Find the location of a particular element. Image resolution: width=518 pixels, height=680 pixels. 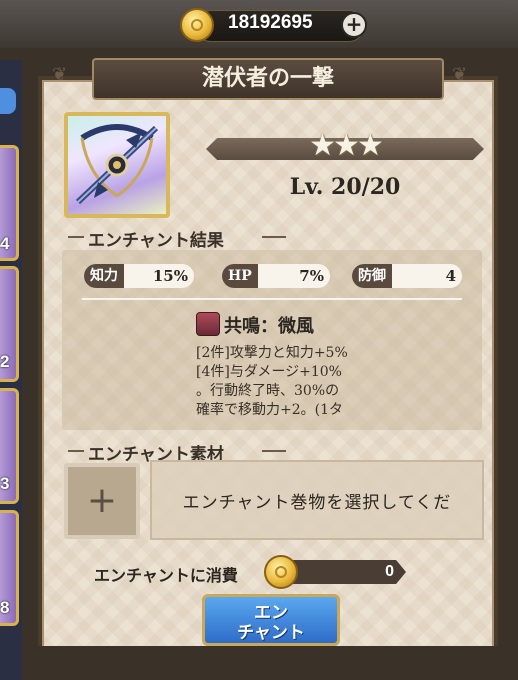

stat-label: HP is located at coordinates (240, 276).